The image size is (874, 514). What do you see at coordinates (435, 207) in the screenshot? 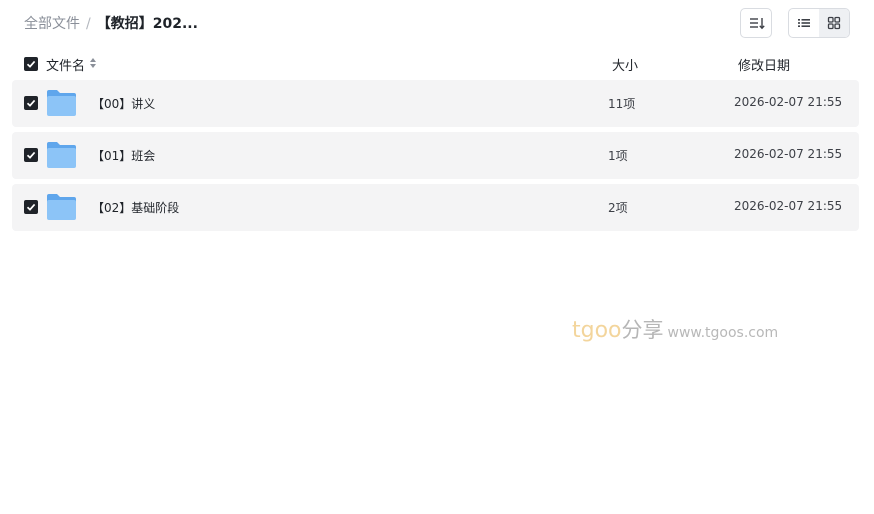
I see `table-row: 【02】基础阶段 2项 2026-02-07 21:55` at bounding box center [435, 207].